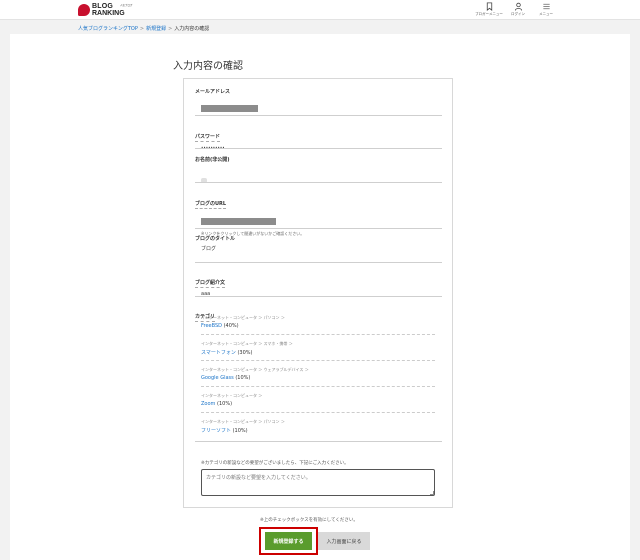 This screenshot has width=640, height=560. Describe the element at coordinates (210, 284) in the screenshot. I see `blog-intro-label: ブログ紹介文` at that location.